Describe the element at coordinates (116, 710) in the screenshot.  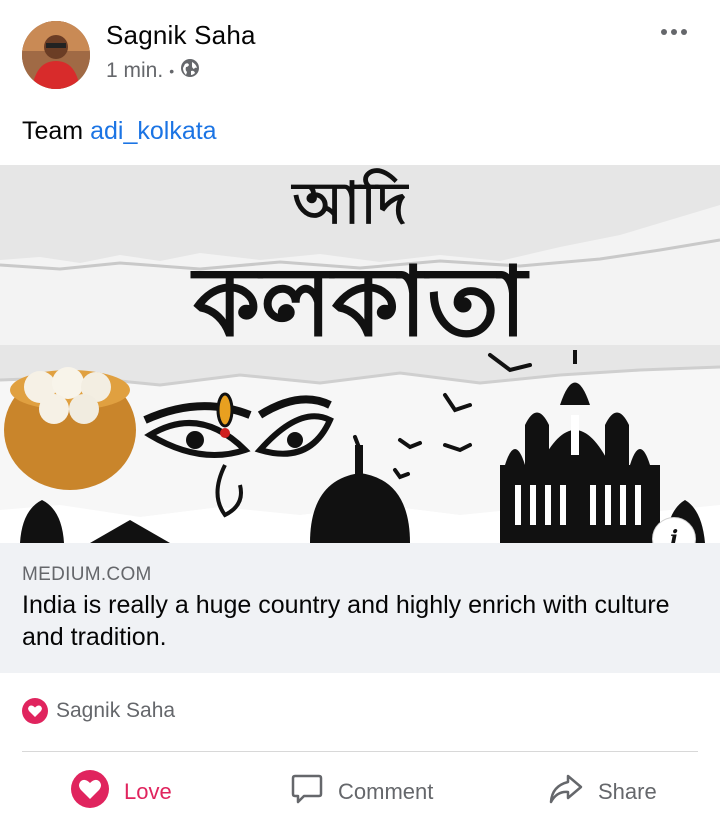
I see `reactor-names: Sagnik Saha` at that location.